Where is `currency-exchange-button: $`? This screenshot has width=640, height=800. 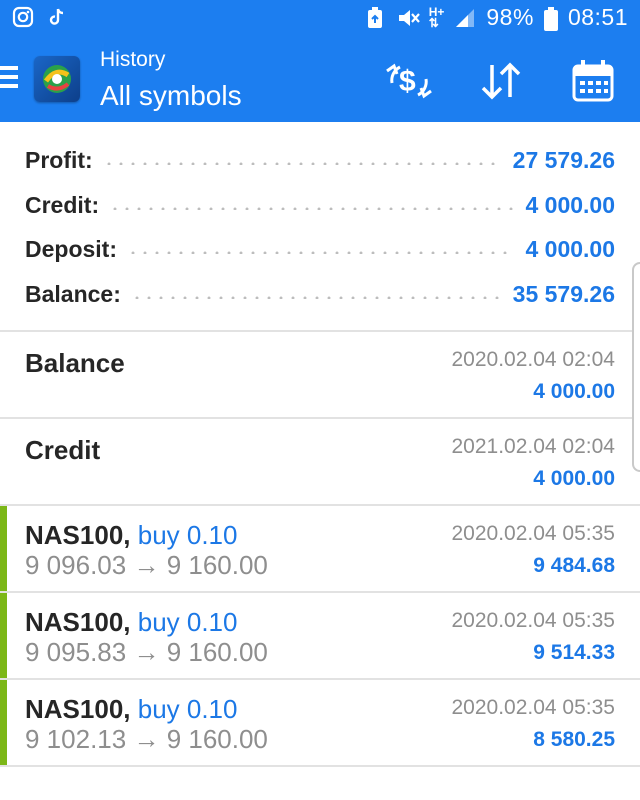
currency-exchange-button: $ is located at coordinates (409, 81).